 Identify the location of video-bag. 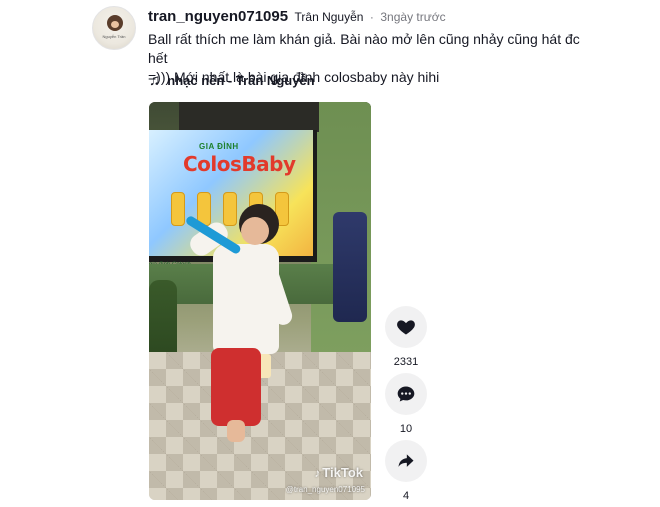
(350, 267).